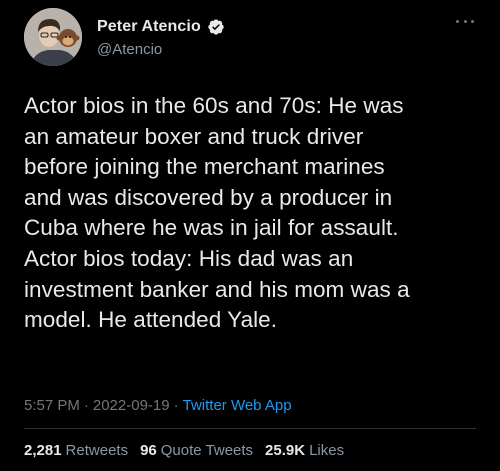 The image size is (500, 471). What do you see at coordinates (161, 37) in the screenshot?
I see `author-names: Peter Atencio @Atencio` at bounding box center [161, 37].